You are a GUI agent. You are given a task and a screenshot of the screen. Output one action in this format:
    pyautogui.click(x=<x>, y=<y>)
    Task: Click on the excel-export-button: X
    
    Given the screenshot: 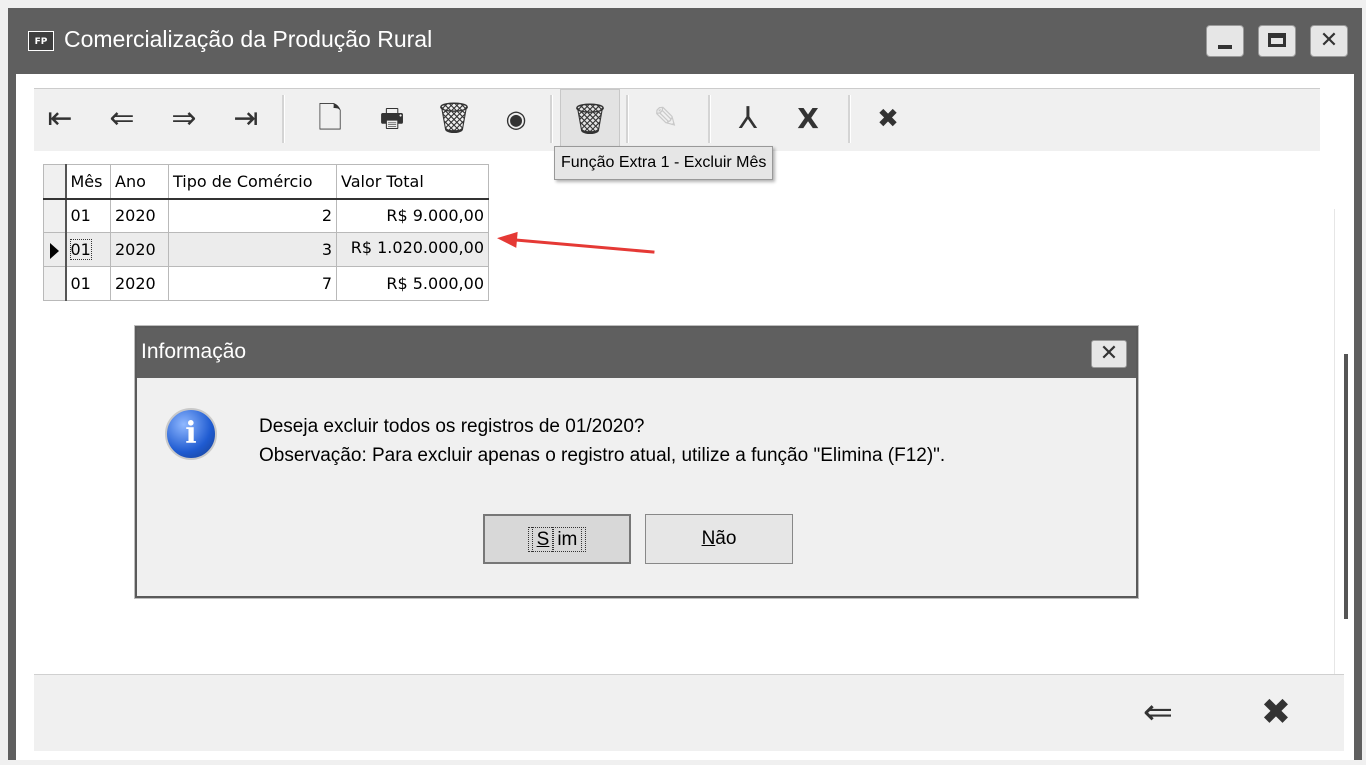 What is the action you would take?
    pyautogui.click(x=808, y=119)
    